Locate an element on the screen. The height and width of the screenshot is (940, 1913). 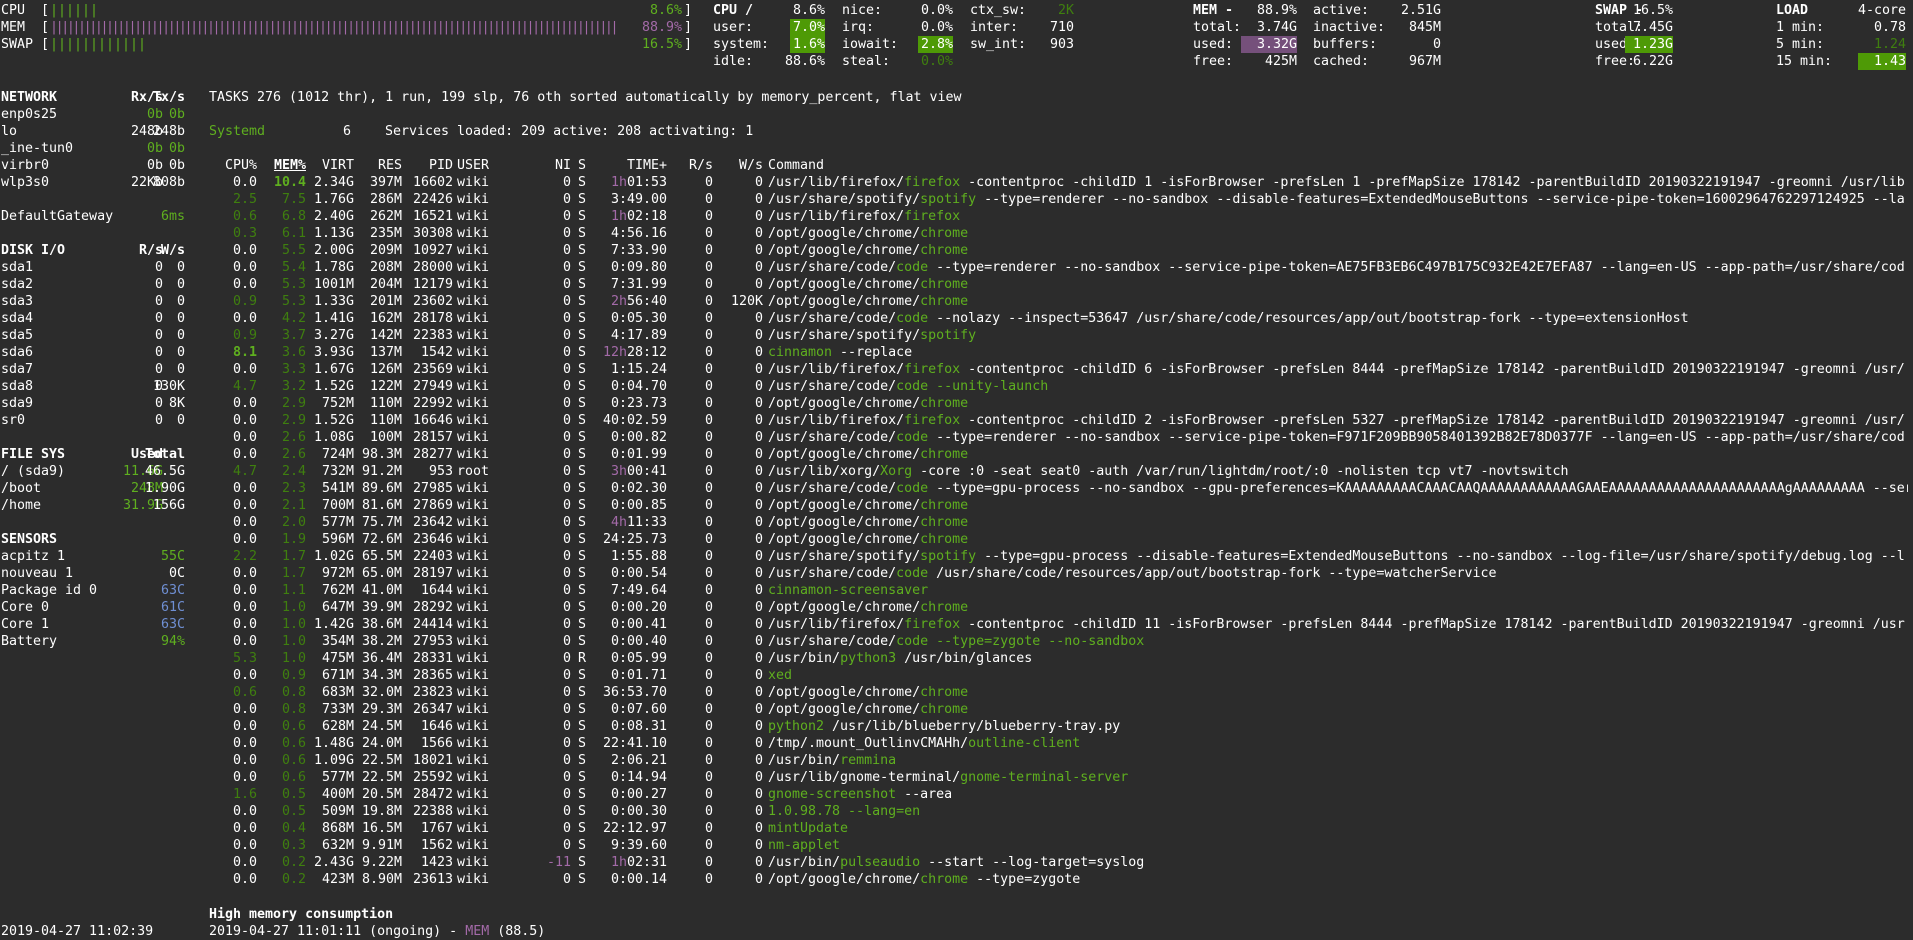
proc-pid: 27953 is located at coordinates (432, 641).